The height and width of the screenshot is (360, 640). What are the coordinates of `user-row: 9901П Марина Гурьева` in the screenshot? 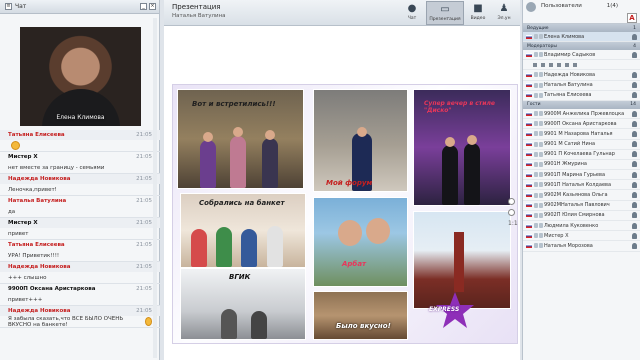 It's located at (581, 175).